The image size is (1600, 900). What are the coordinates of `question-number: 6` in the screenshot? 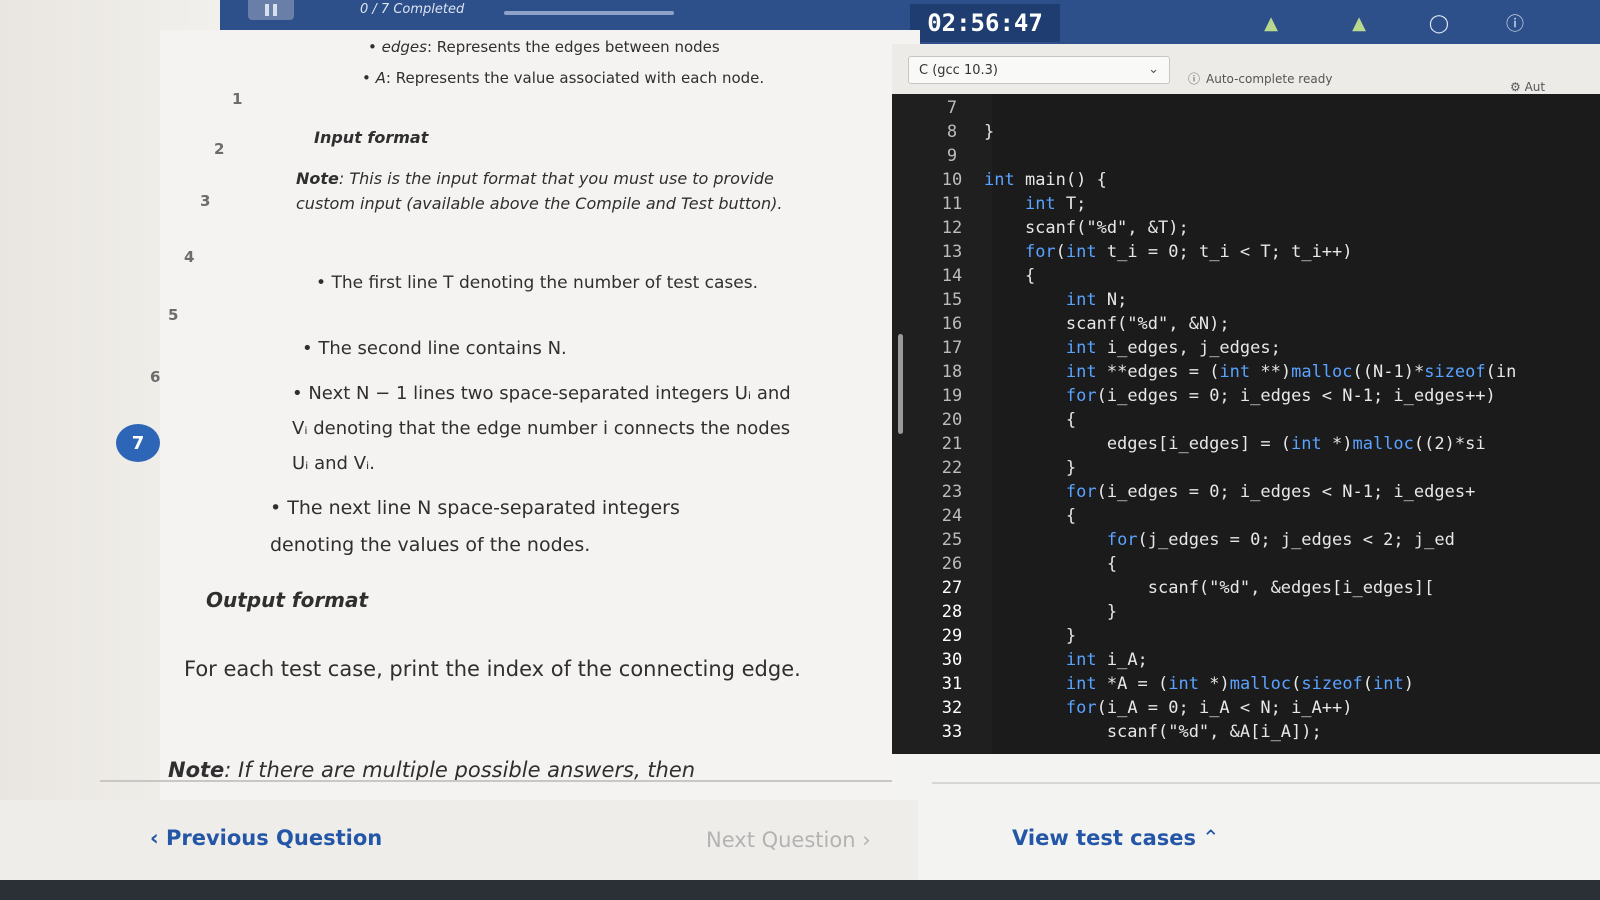 It's located at (155, 377).